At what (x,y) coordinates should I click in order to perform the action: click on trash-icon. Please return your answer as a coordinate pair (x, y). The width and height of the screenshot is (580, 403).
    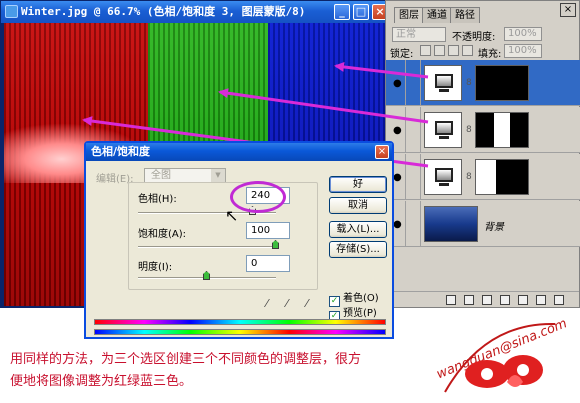
    Looking at the image, I should click on (559, 300).